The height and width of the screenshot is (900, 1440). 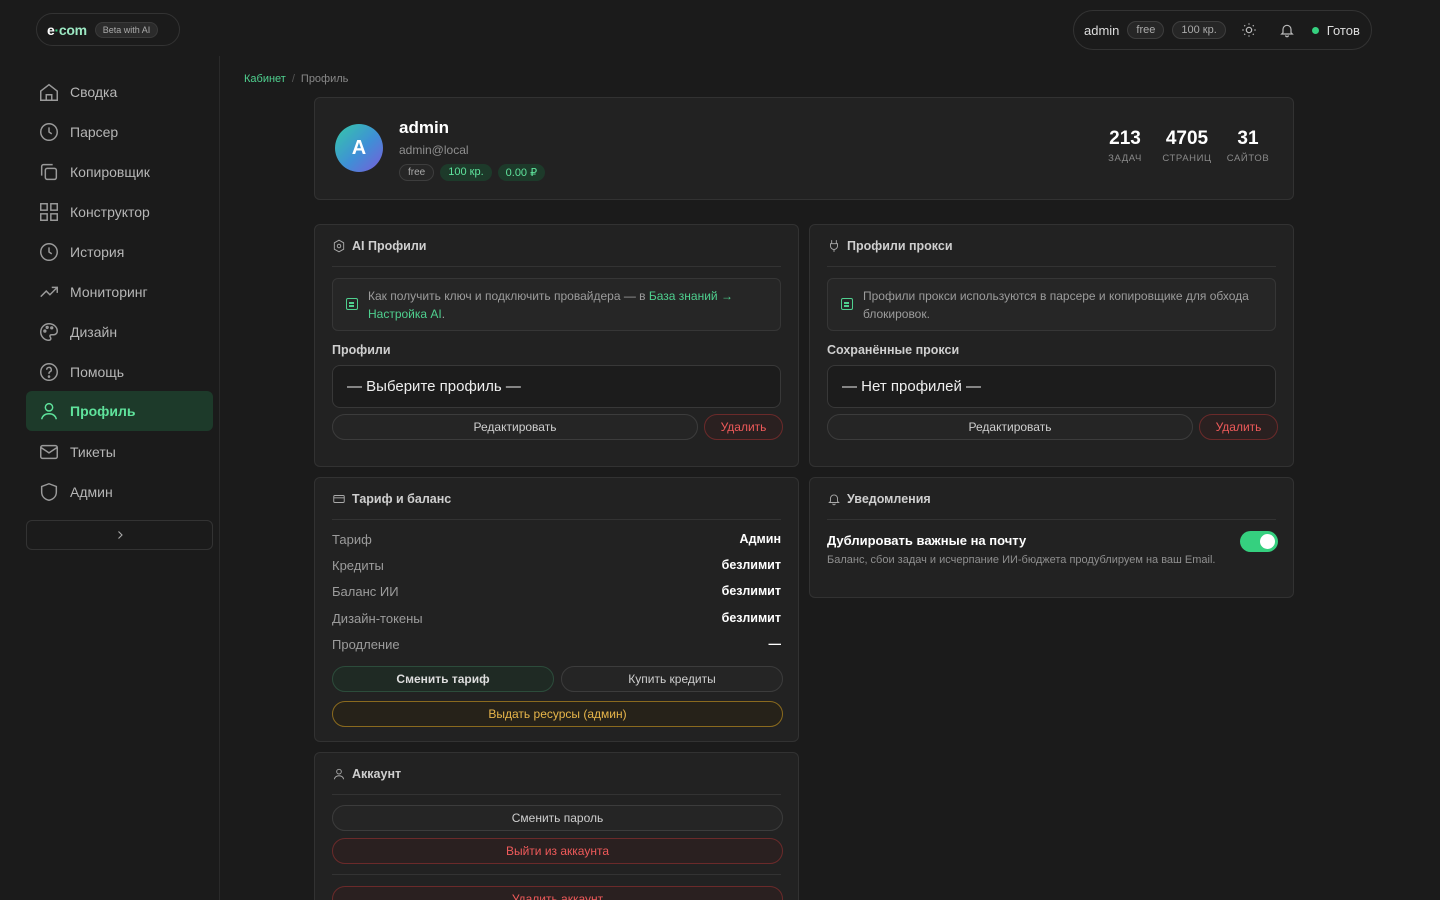 I want to click on proxy-edit-button: Редактировать, so click(x=1010, y=427).